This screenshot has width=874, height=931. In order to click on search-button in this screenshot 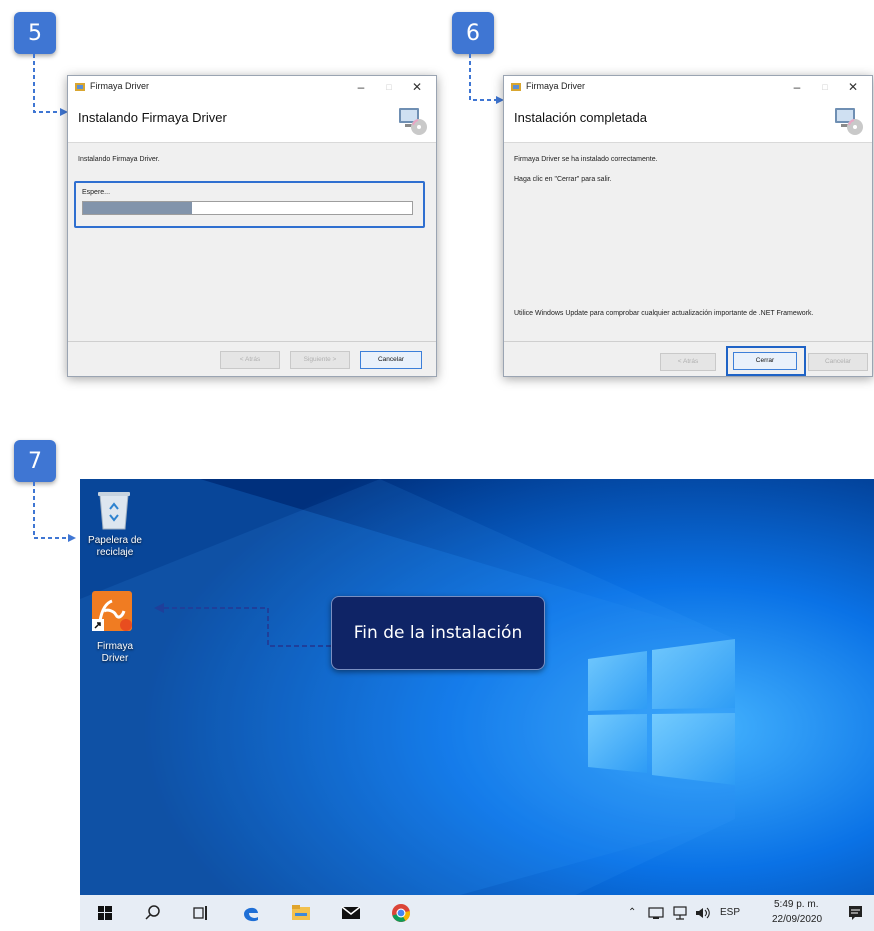, I will do `click(153, 913)`.